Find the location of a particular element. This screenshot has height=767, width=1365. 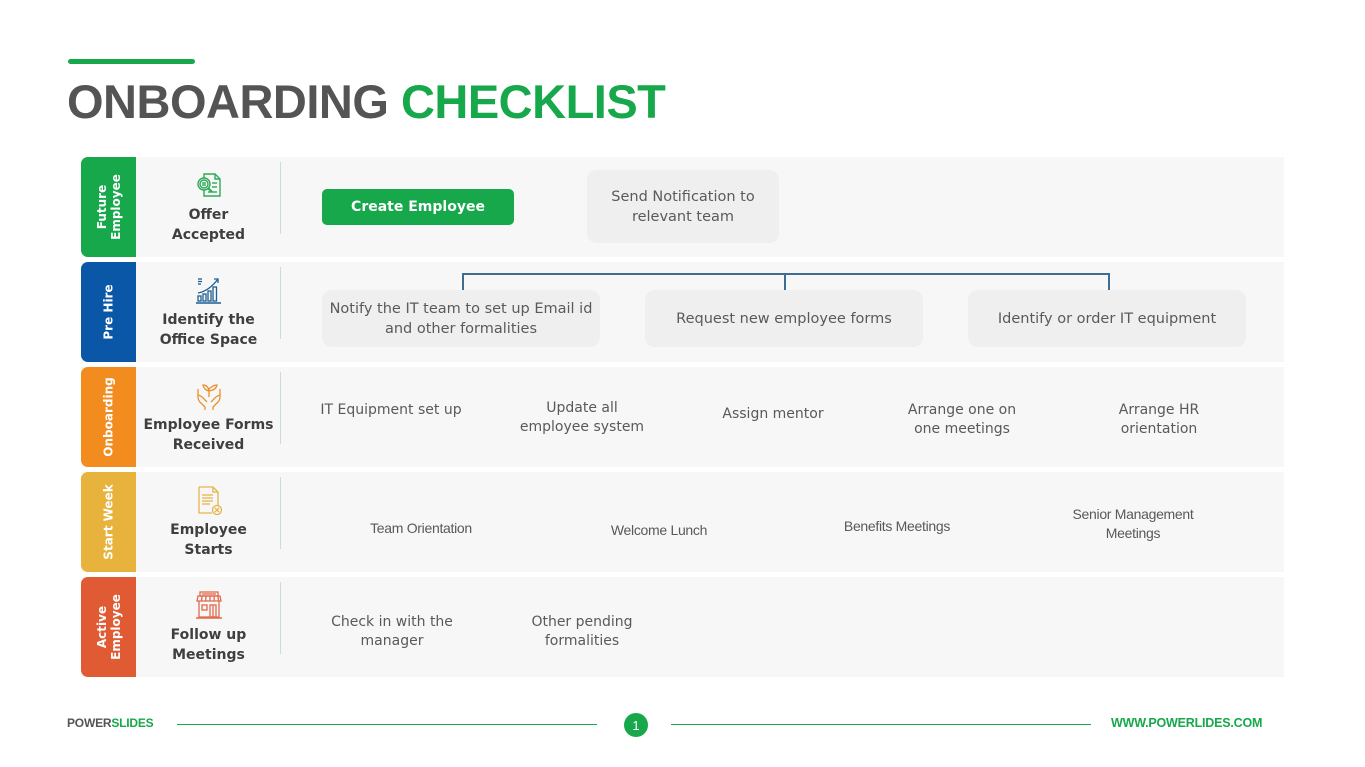

stage-label: Future Employee is located at coordinates (108, 207).